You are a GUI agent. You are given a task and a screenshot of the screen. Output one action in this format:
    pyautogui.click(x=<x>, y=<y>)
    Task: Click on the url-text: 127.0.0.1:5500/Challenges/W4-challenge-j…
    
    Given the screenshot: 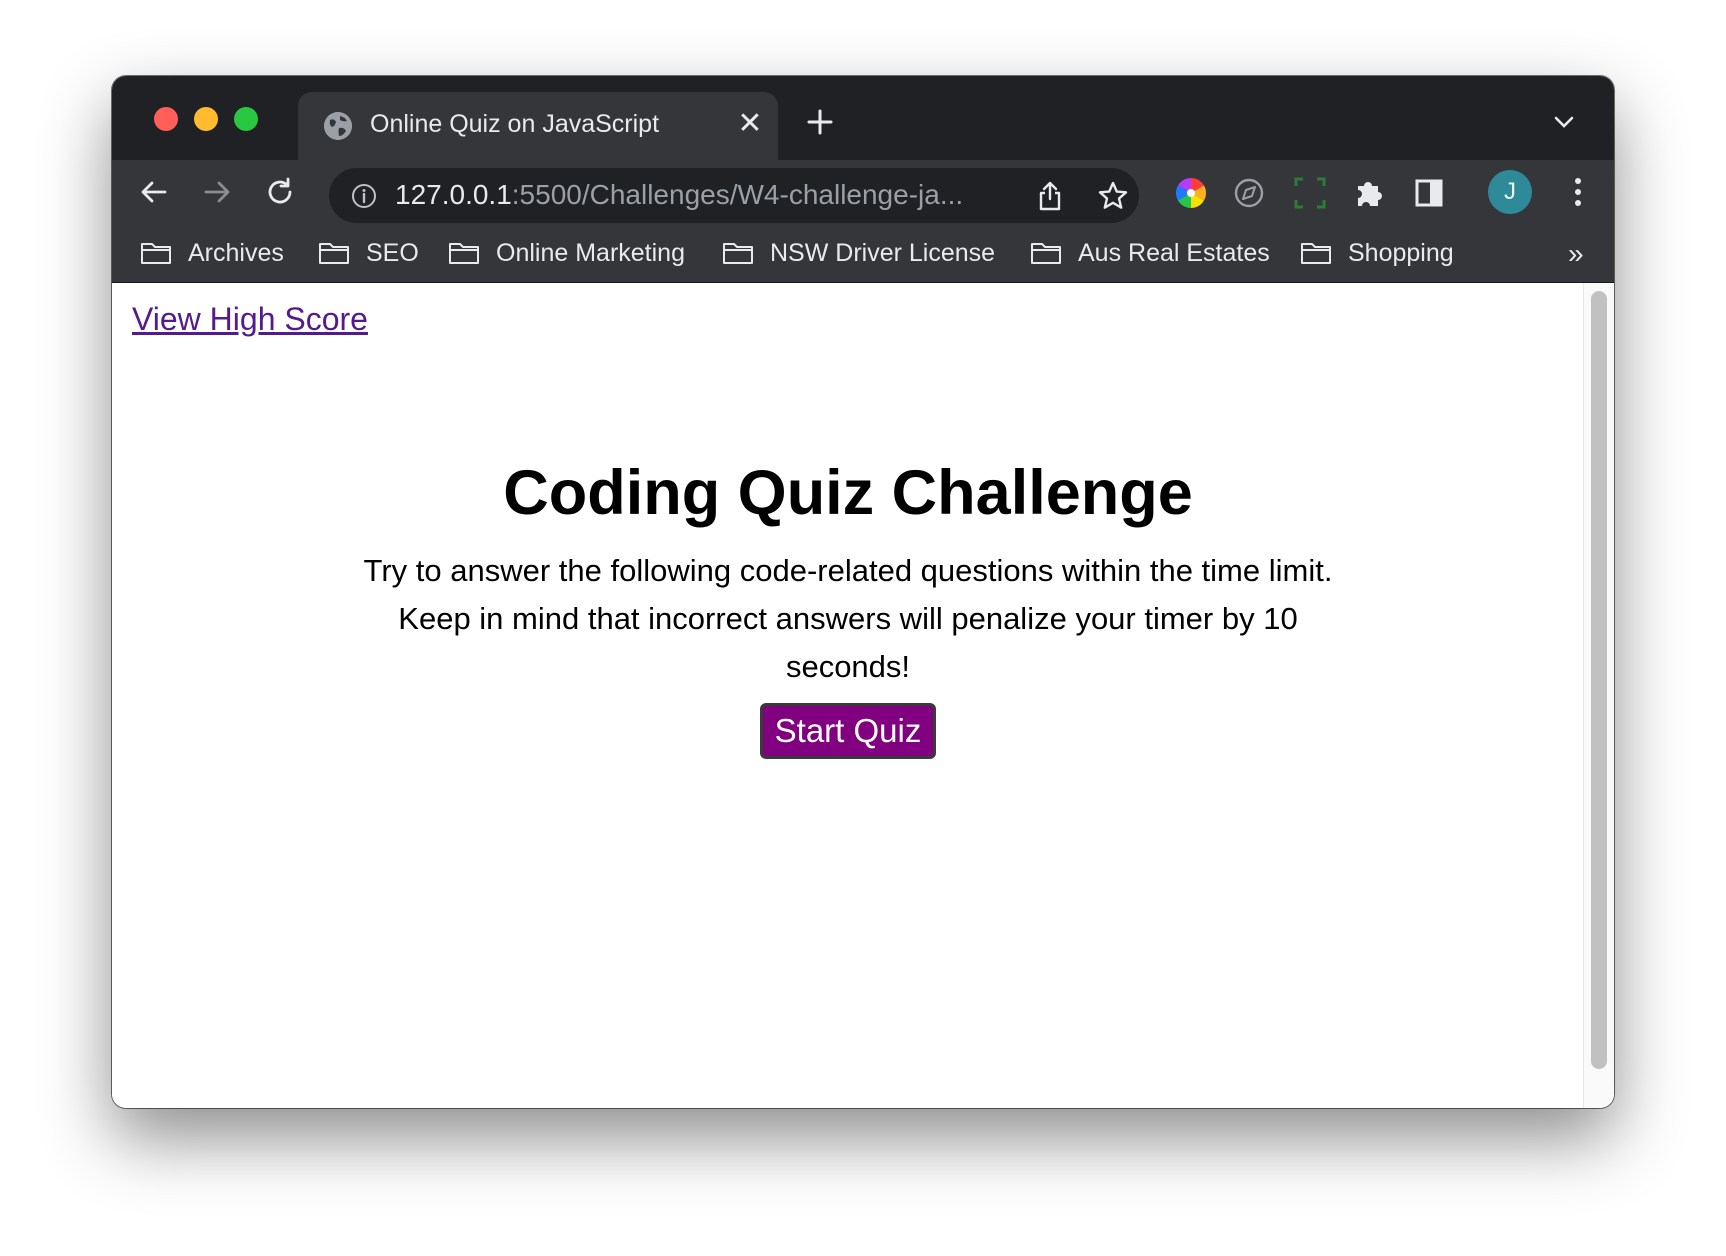 What is the action you would take?
    pyautogui.click(x=679, y=195)
    